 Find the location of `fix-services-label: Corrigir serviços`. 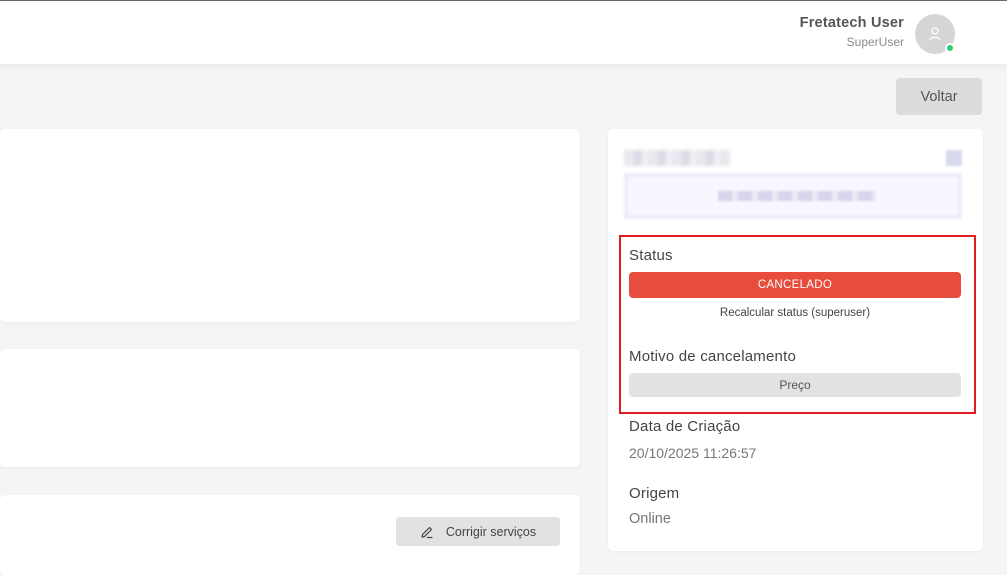

fix-services-label: Corrigir serviços is located at coordinates (491, 531).